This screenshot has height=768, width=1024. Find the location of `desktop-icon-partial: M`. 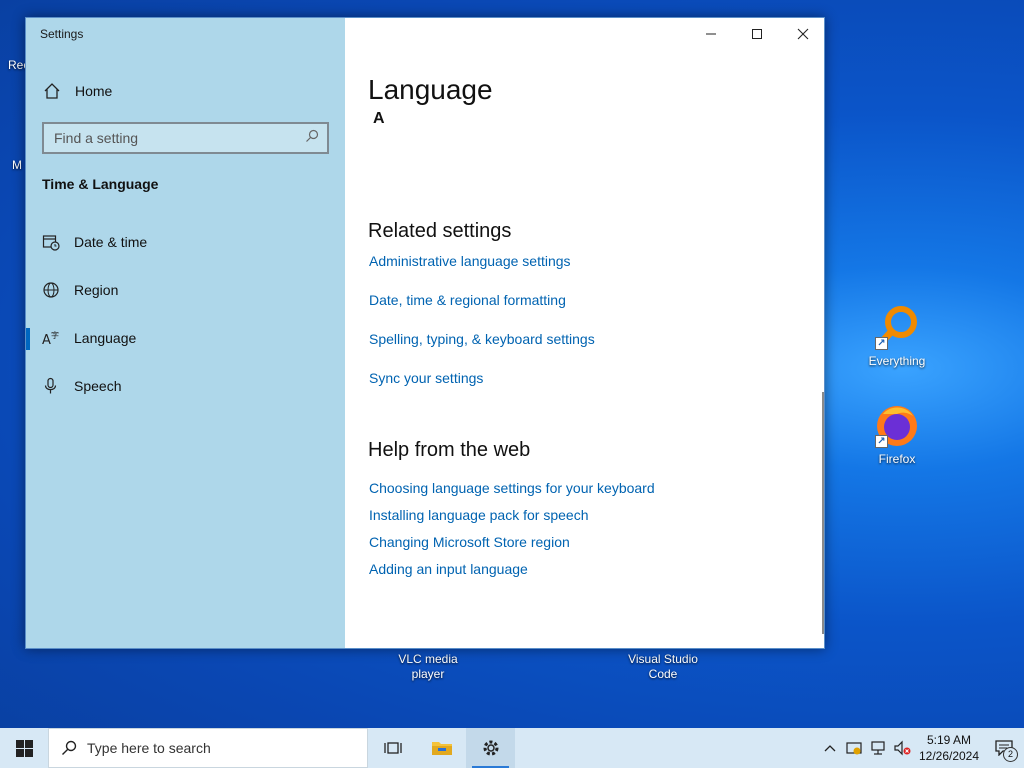

desktop-icon-partial: M is located at coordinates (17, 165).